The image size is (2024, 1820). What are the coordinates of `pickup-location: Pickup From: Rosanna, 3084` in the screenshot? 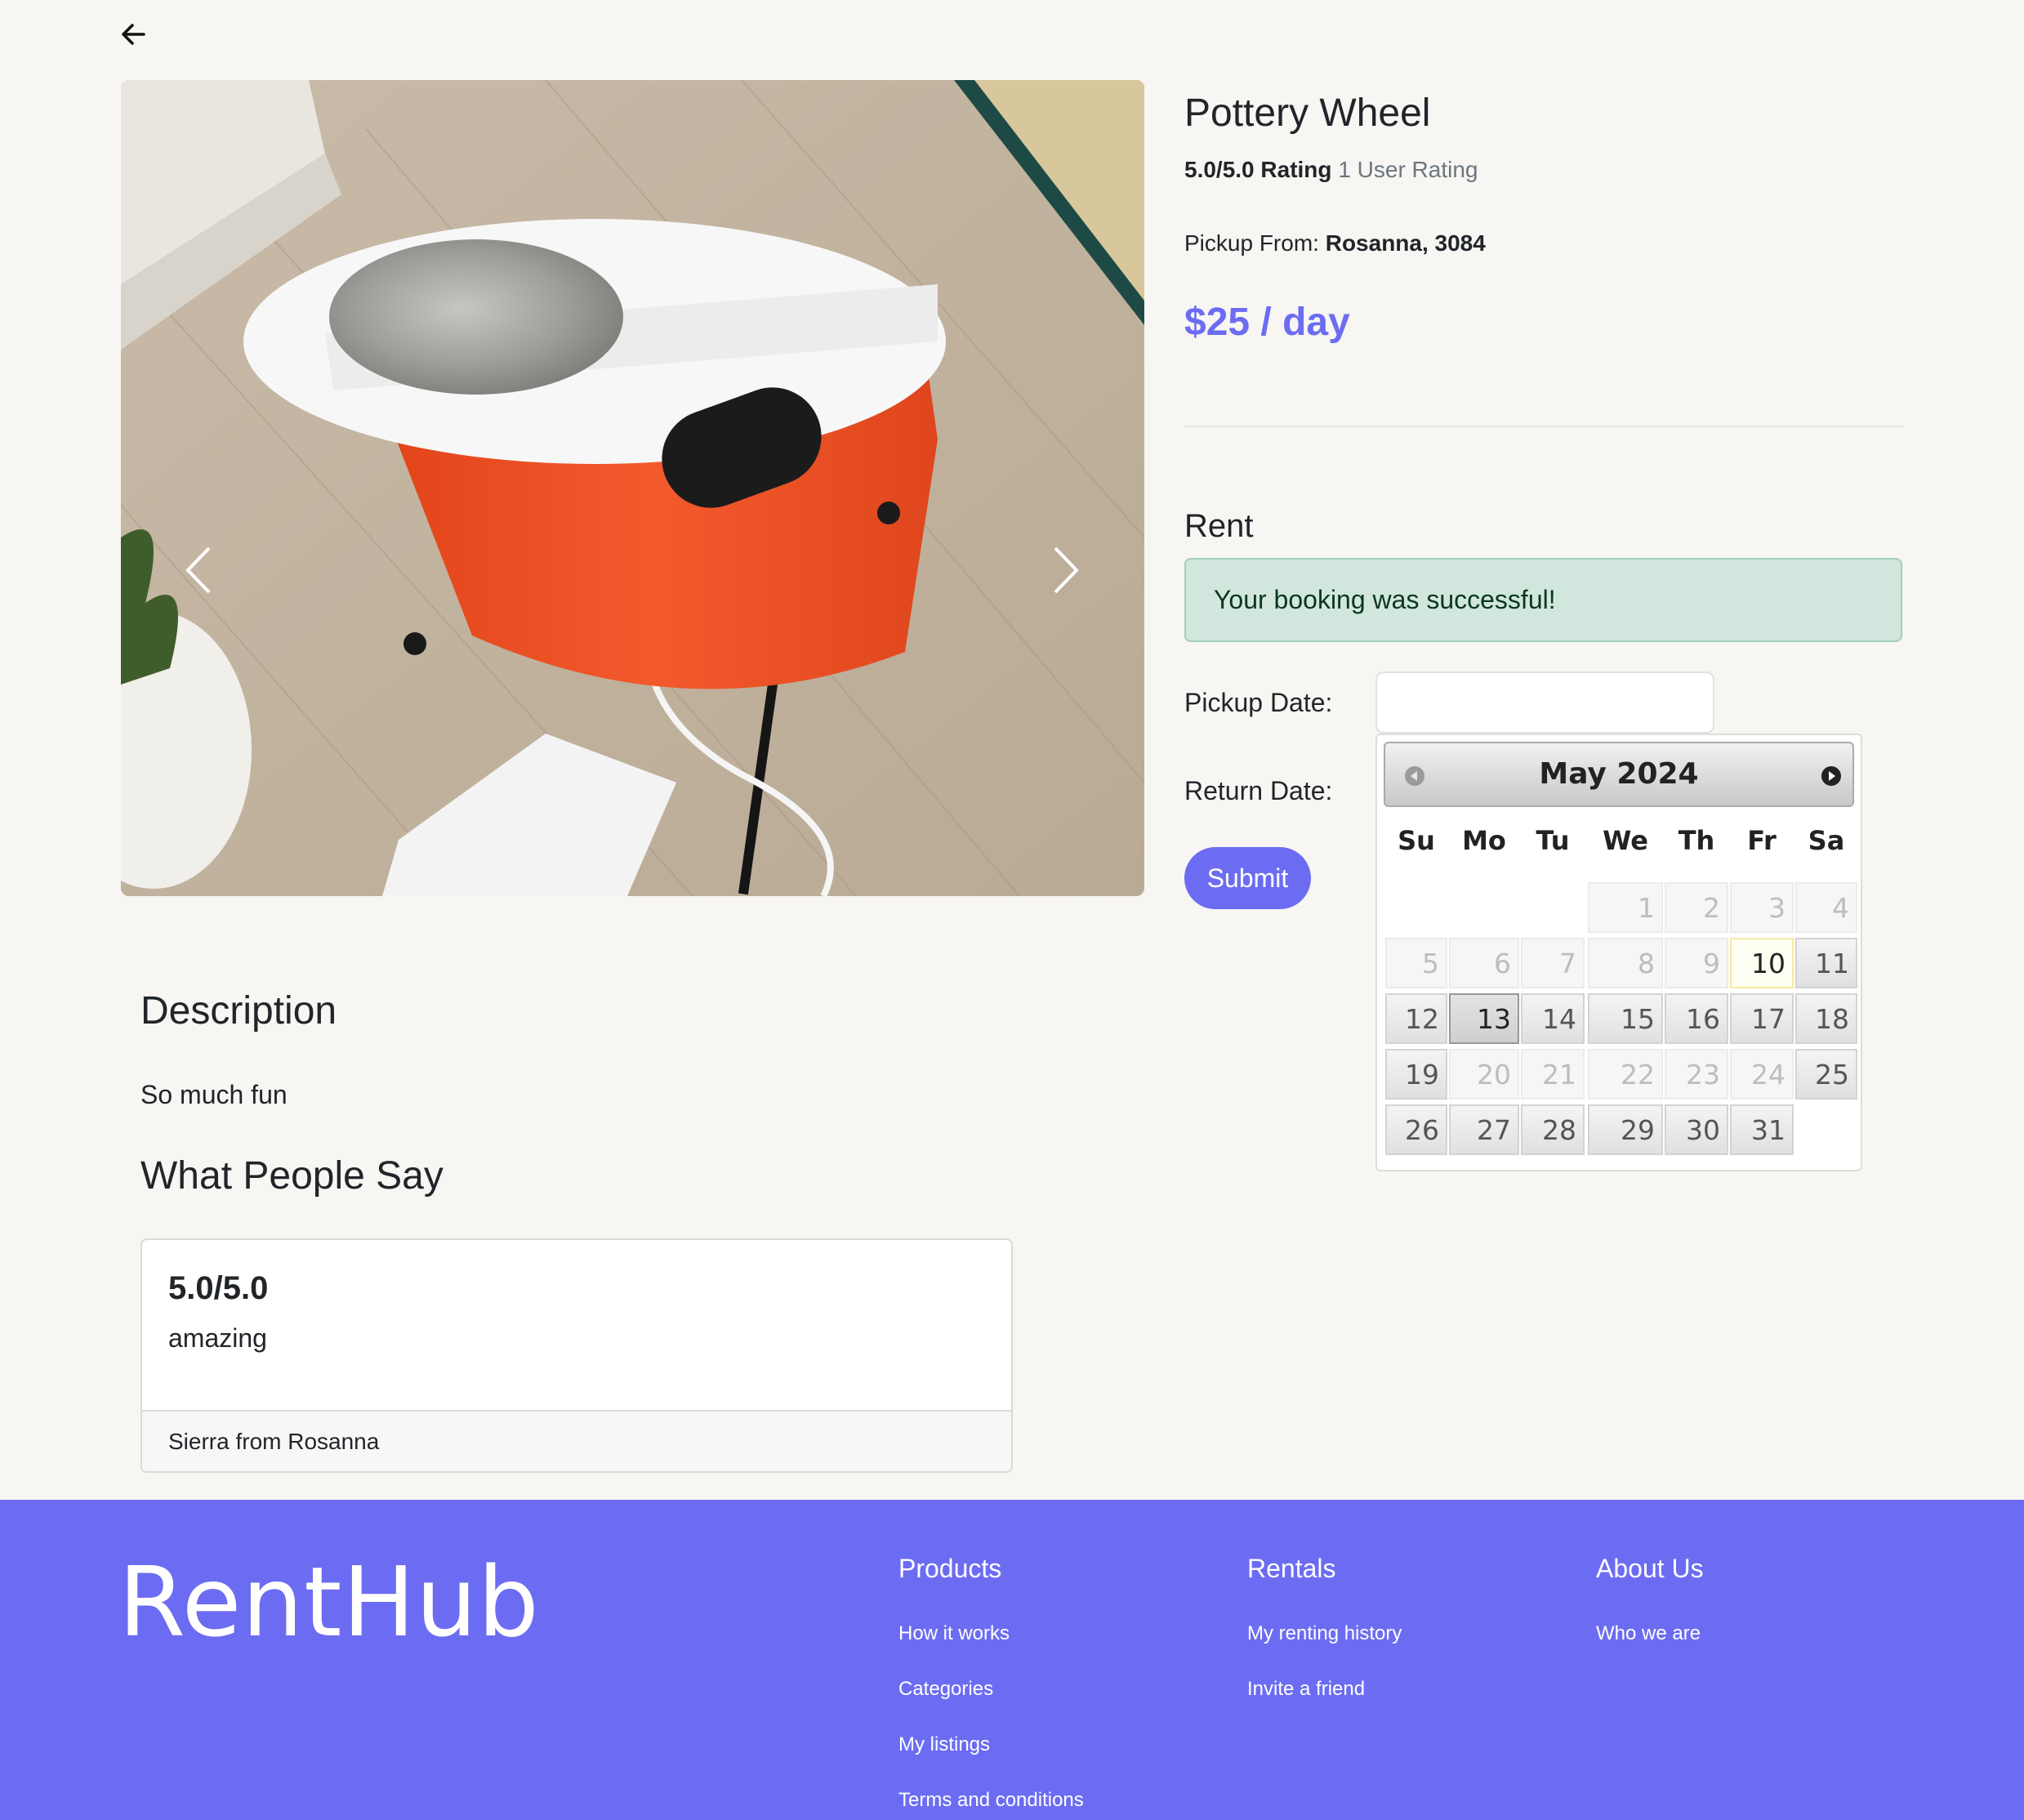 It's located at (1335, 244).